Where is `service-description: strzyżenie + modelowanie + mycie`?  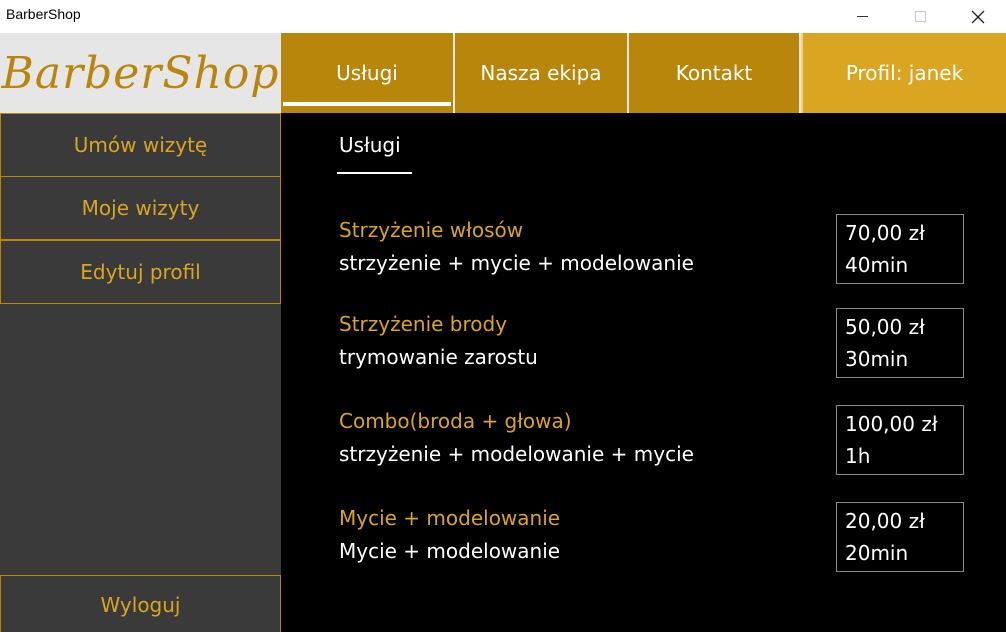
service-description: strzyżenie + modelowanie + mycie is located at coordinates (516, 454).